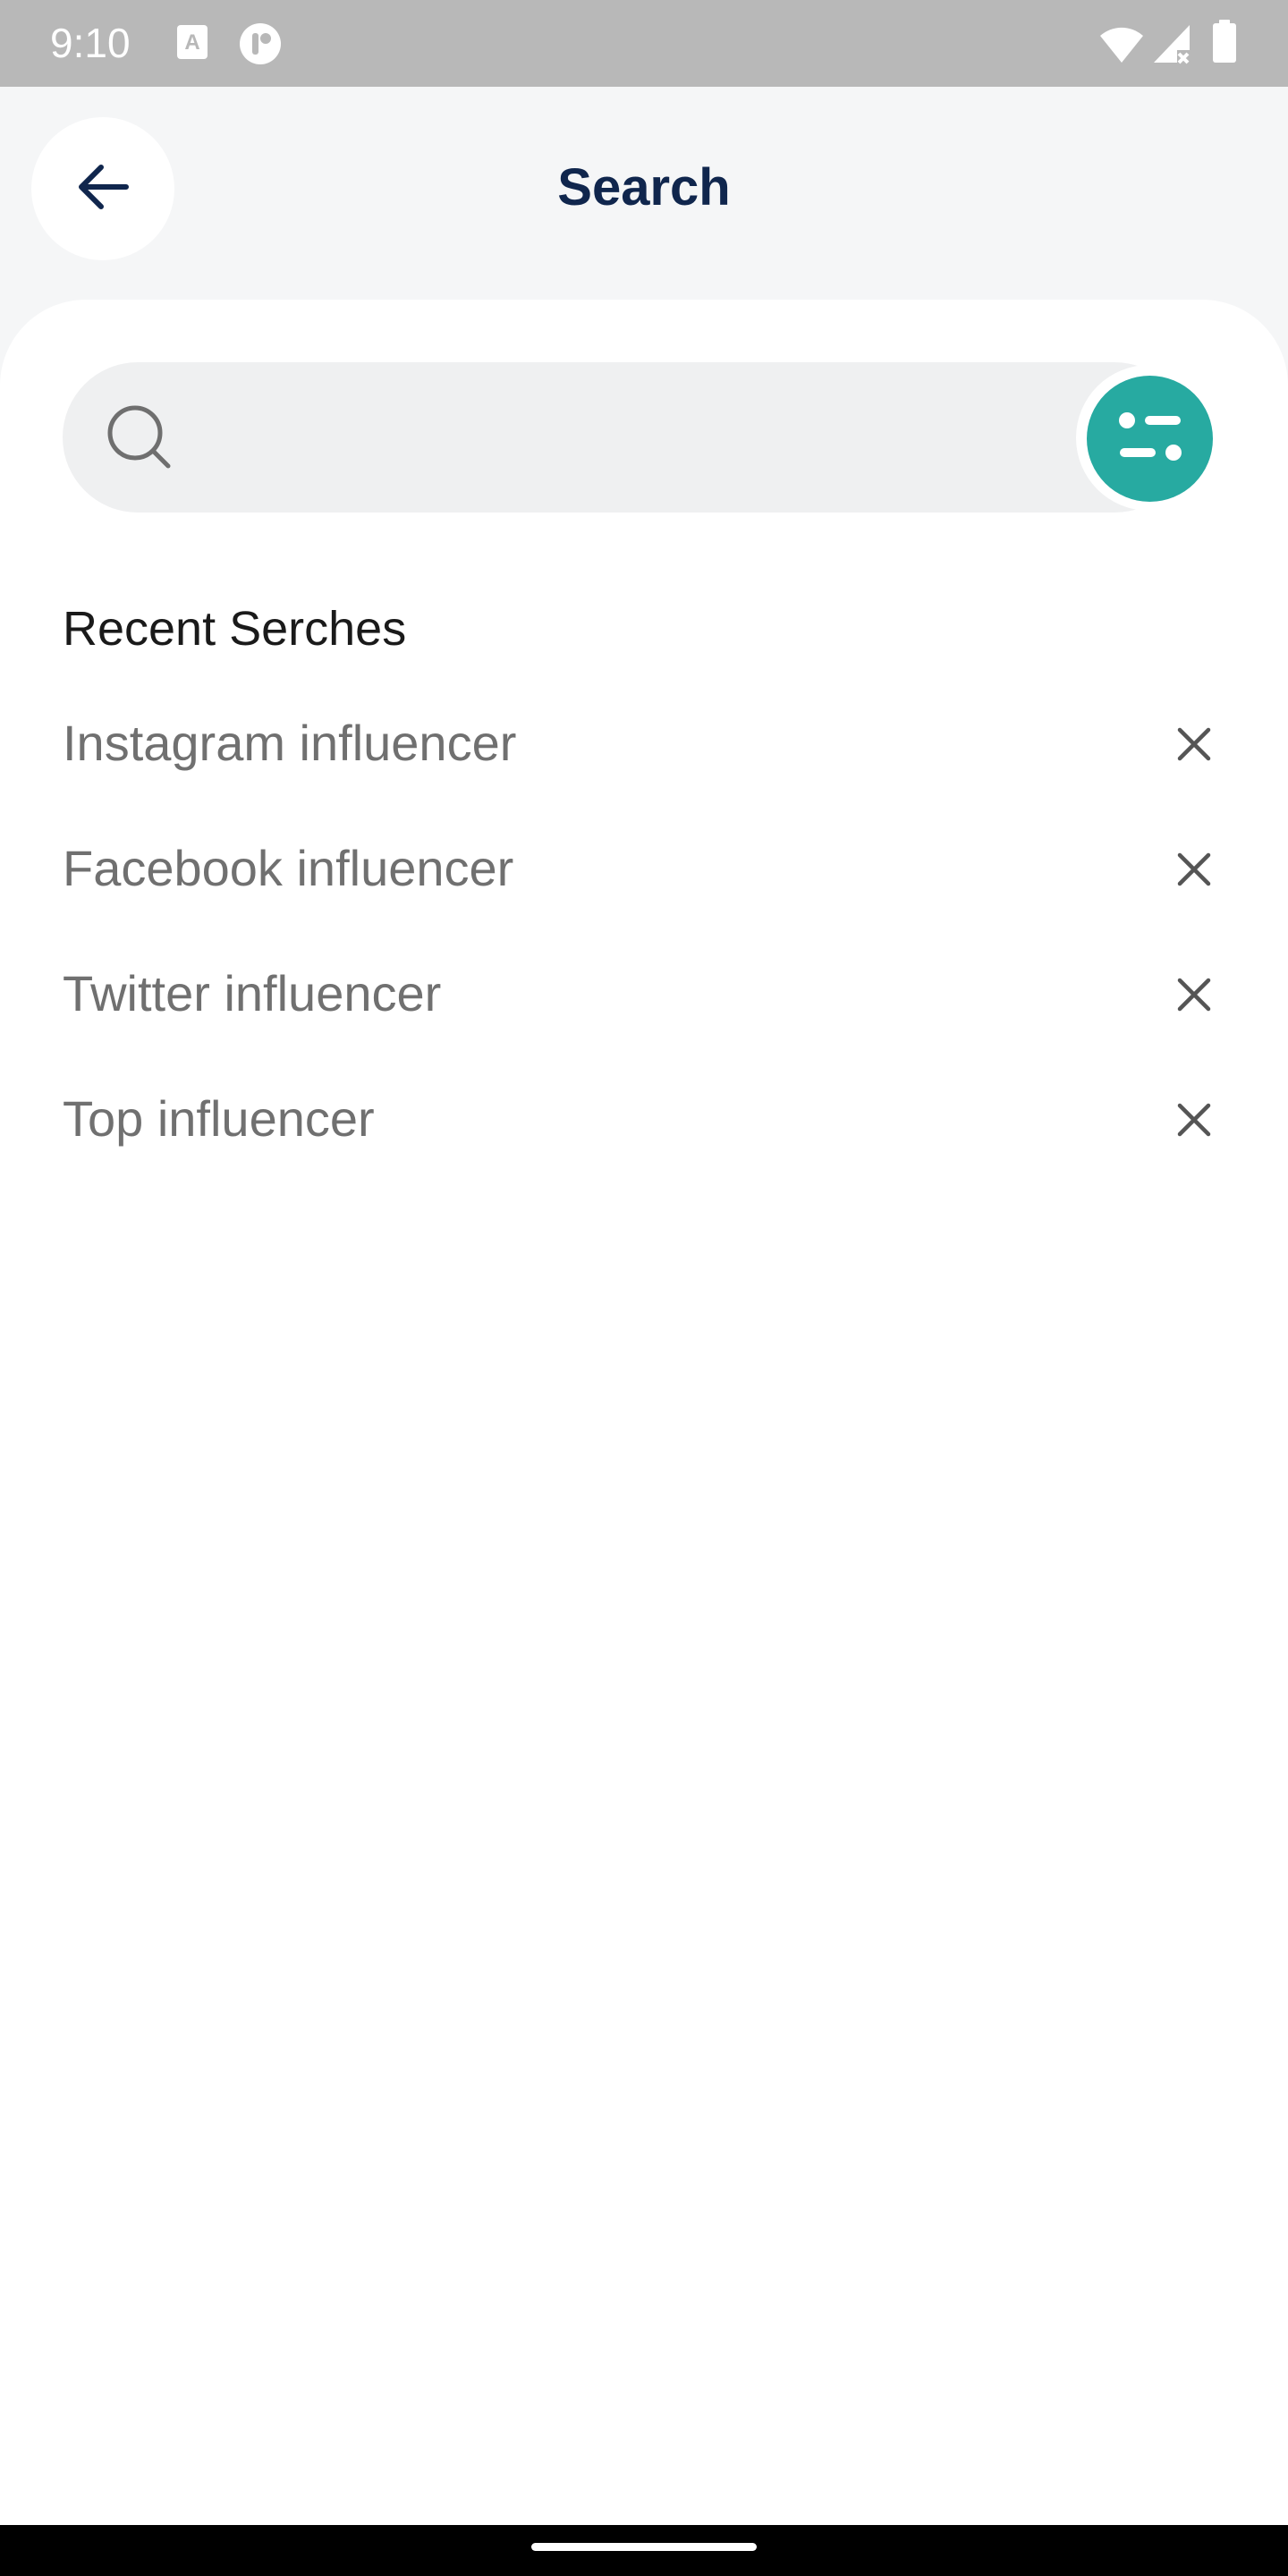 This screenshot has width=1288, height=2576. I want to click on filter-button, so click(1150, 439).